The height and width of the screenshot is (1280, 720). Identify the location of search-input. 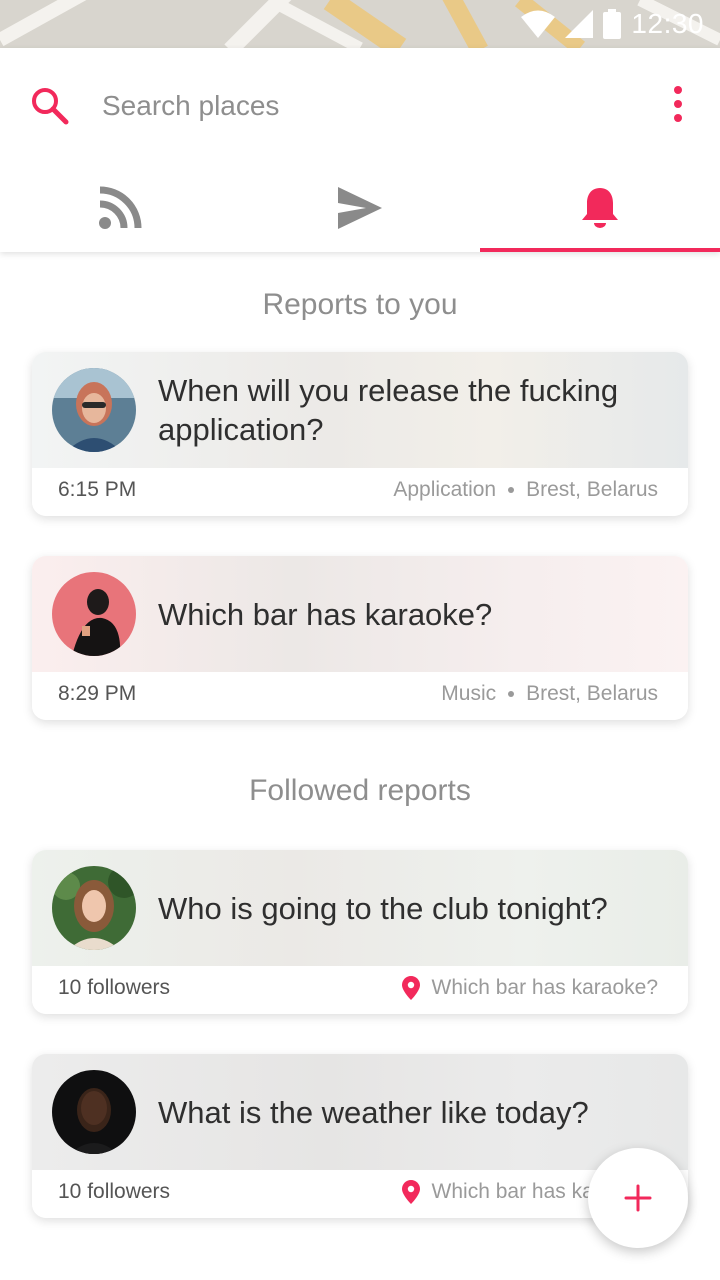
(352, 106).